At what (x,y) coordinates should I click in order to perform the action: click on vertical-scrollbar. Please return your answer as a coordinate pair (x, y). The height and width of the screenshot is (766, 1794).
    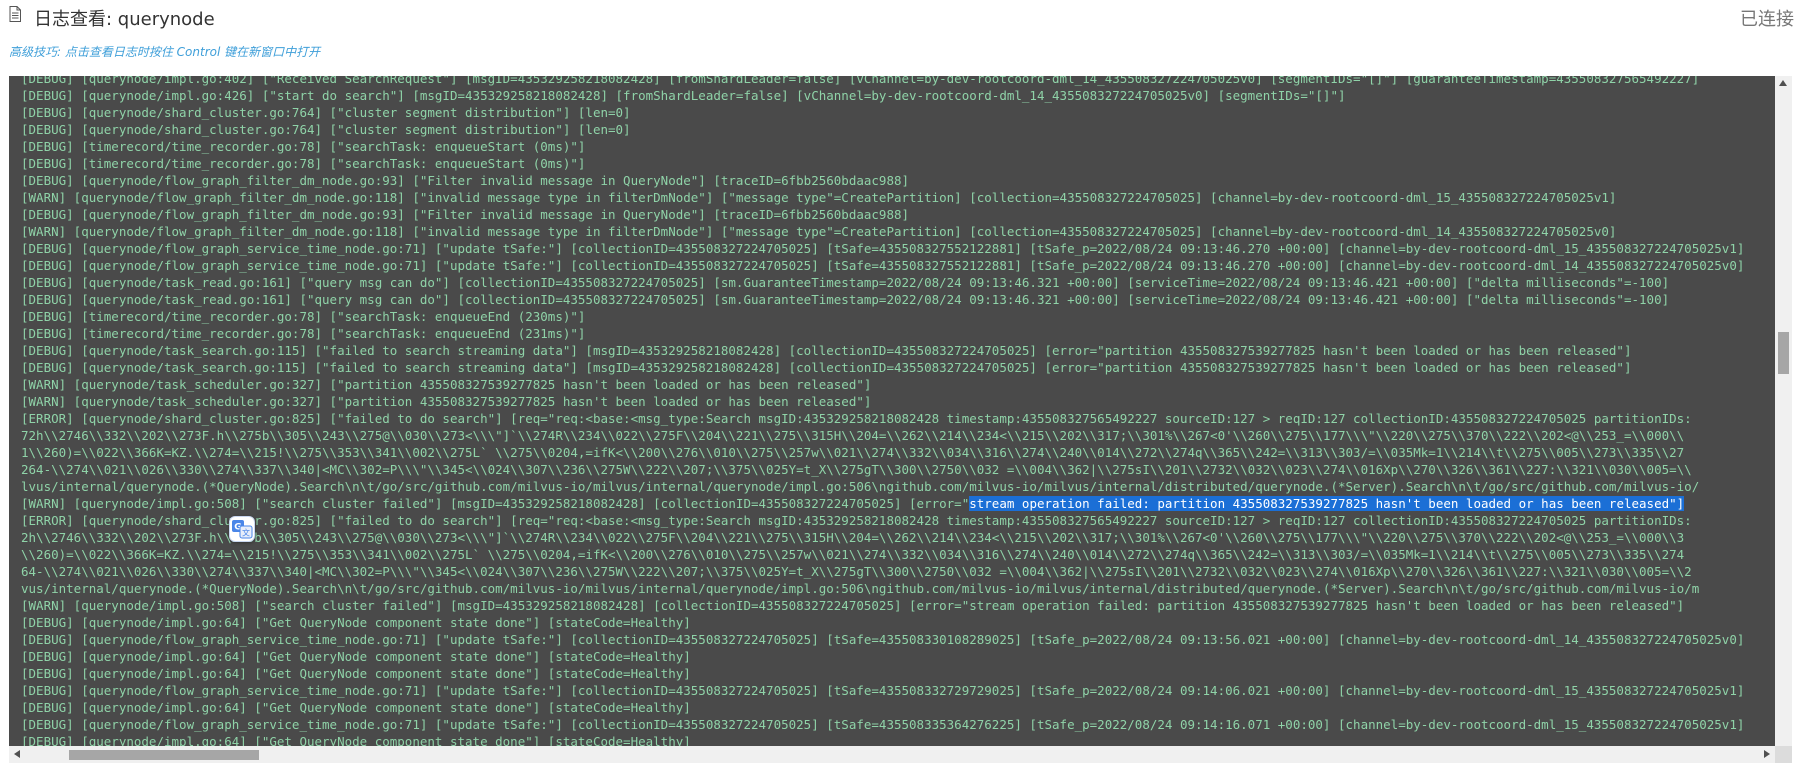
    Looking at the image, I should click on (1783, 419).